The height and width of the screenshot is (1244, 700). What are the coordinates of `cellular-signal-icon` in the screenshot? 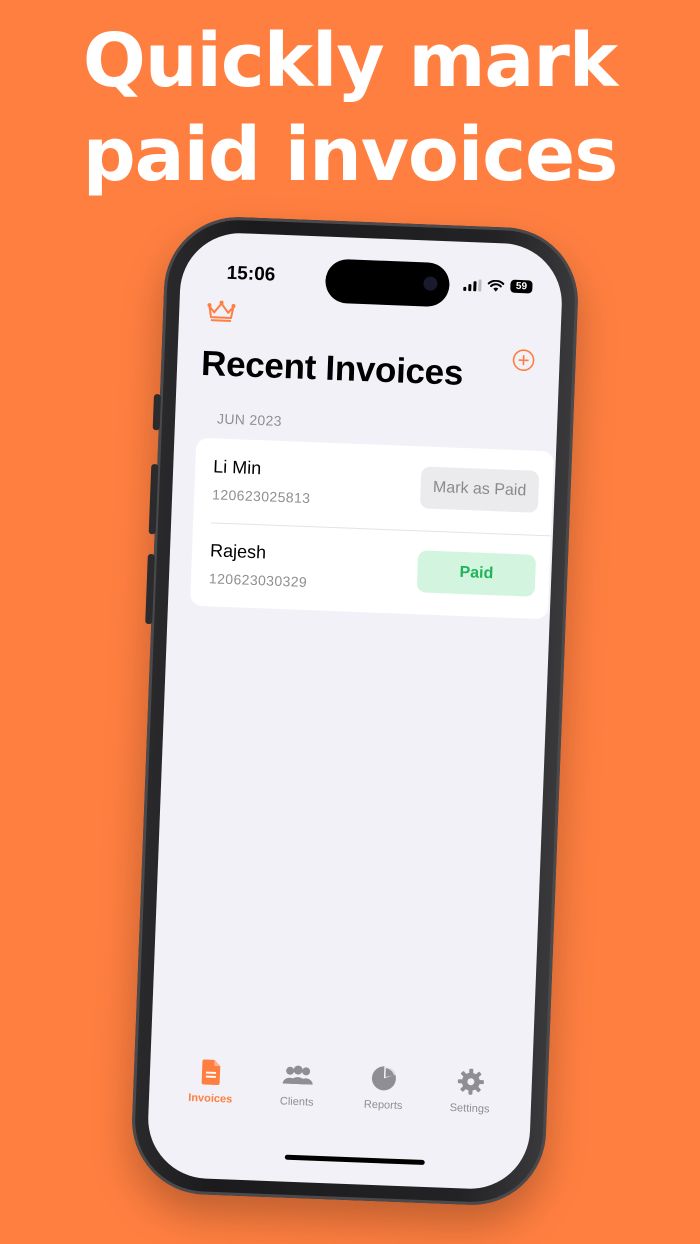 It's located at (472, 285).